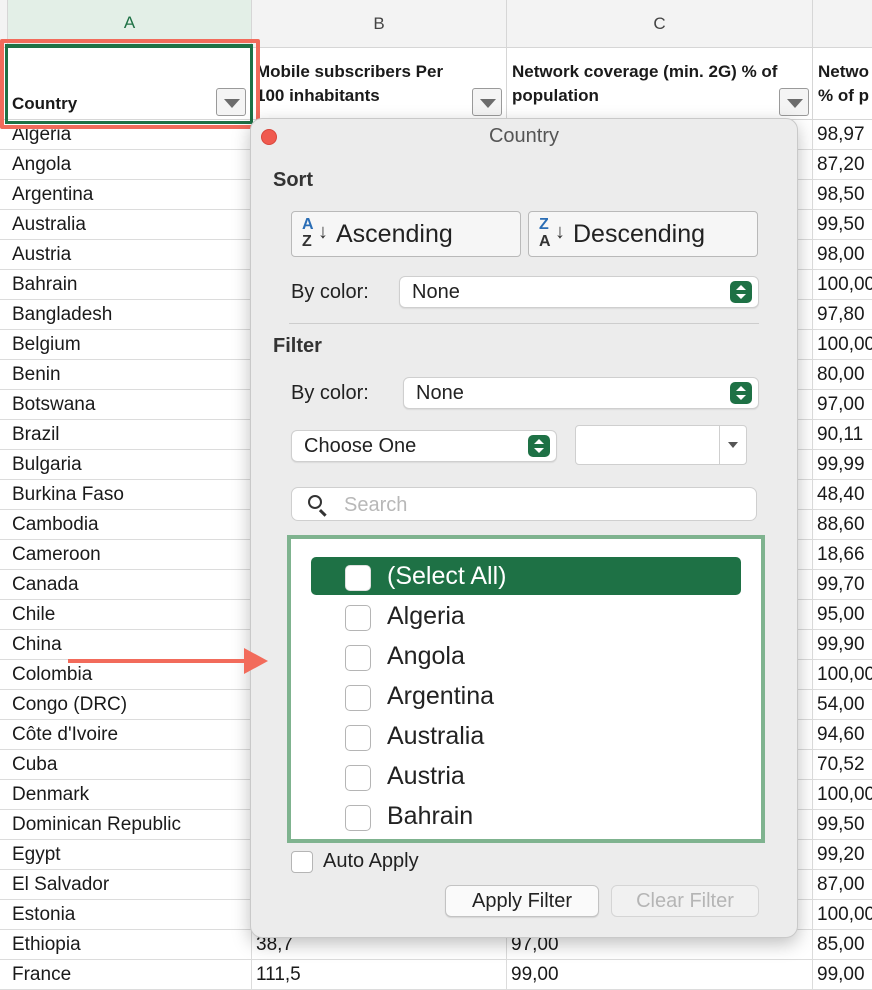  I want to click on table-cell: 94,60, so click(842, 735).